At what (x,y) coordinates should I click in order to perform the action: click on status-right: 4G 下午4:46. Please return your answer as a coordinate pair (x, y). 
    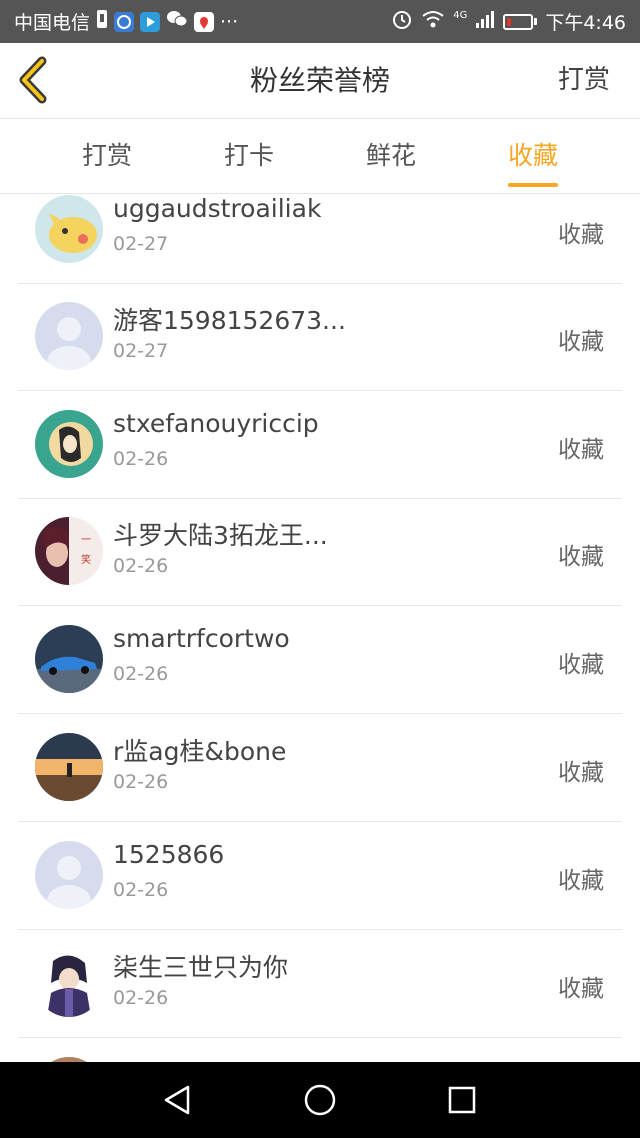
    Looking at the image, I should click on (515, 21).